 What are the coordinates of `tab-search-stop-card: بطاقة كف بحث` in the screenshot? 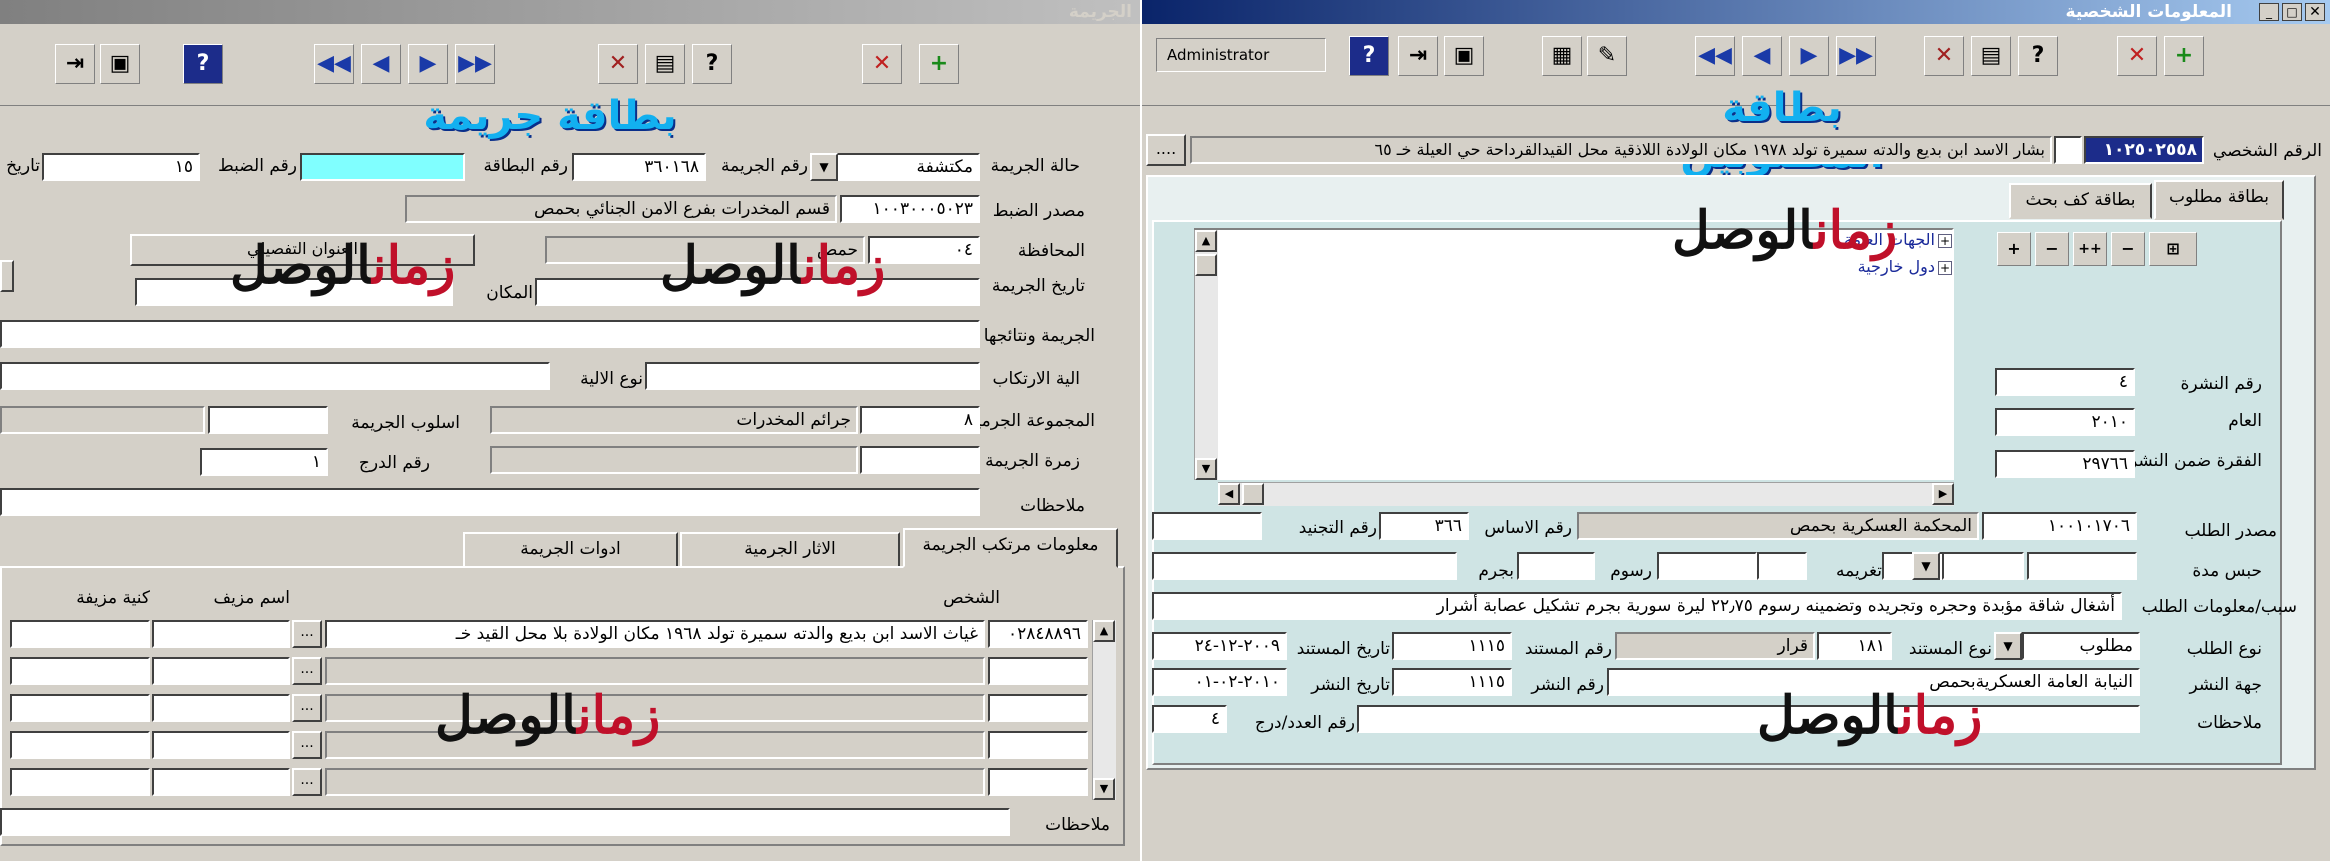 It's located at (2080, 201).